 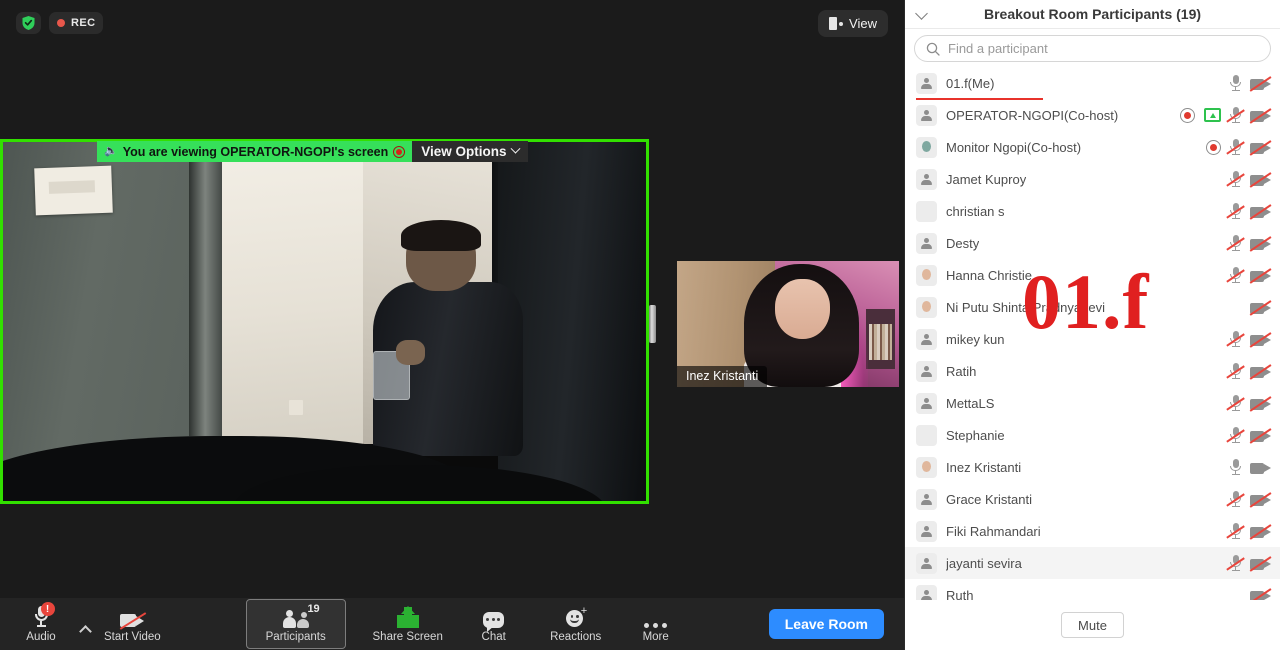 I want to click on view-button-label: View, so click(x=863, y=23).